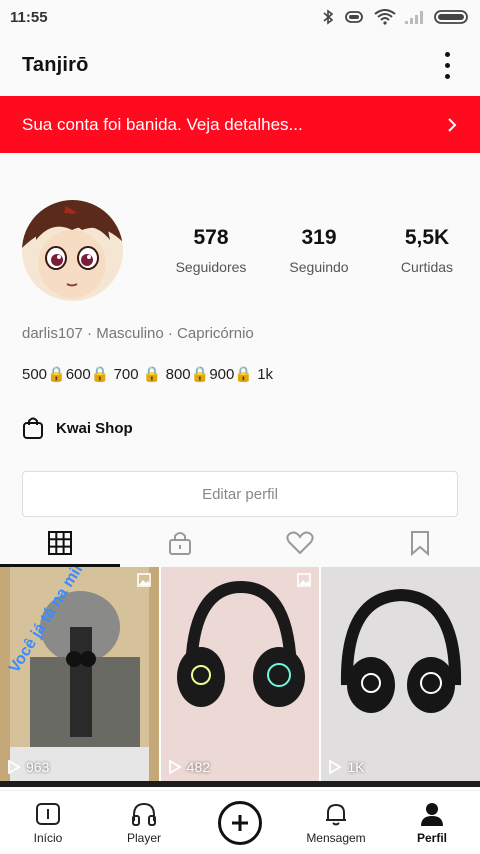 This screenshot has width=480, height=854. I want to click on lock-icon, so click(180, 543).